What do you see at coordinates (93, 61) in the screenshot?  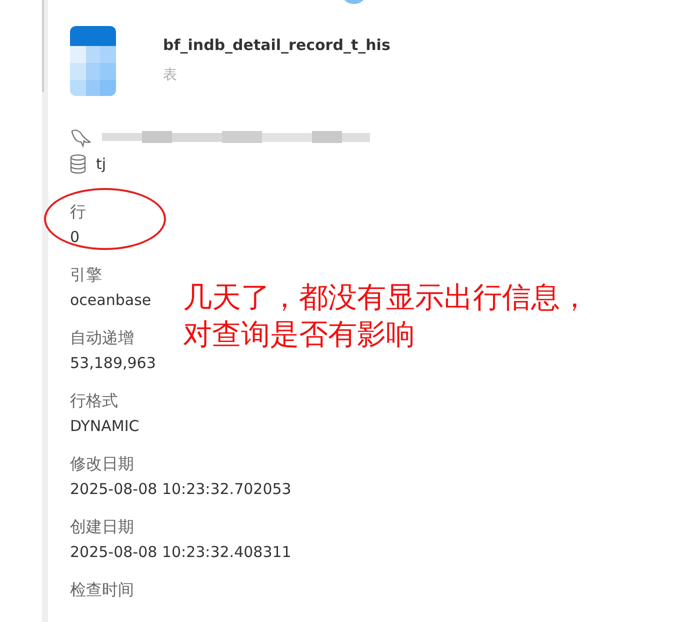 I see `table-icon` at bounding box center [93, 61].